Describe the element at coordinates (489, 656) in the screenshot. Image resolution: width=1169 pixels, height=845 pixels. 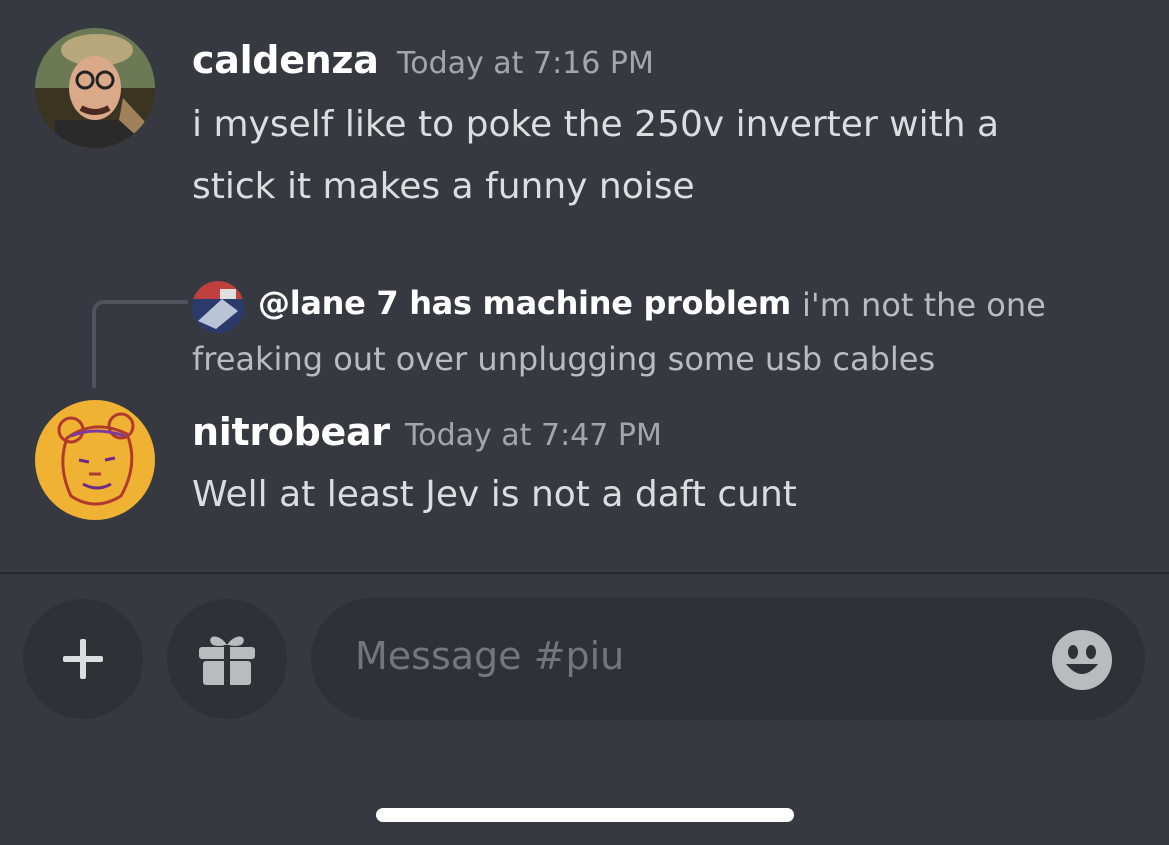
I see `message-input-placeholder: Message #piu` at that location.